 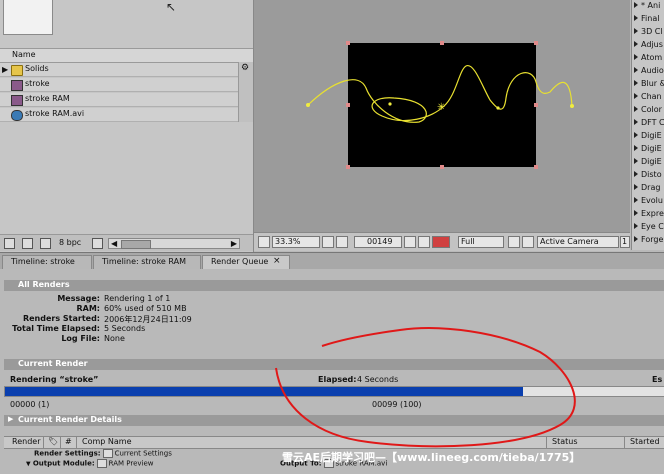 I want to click on red-annotation-circle, so click(x=425, y=387).